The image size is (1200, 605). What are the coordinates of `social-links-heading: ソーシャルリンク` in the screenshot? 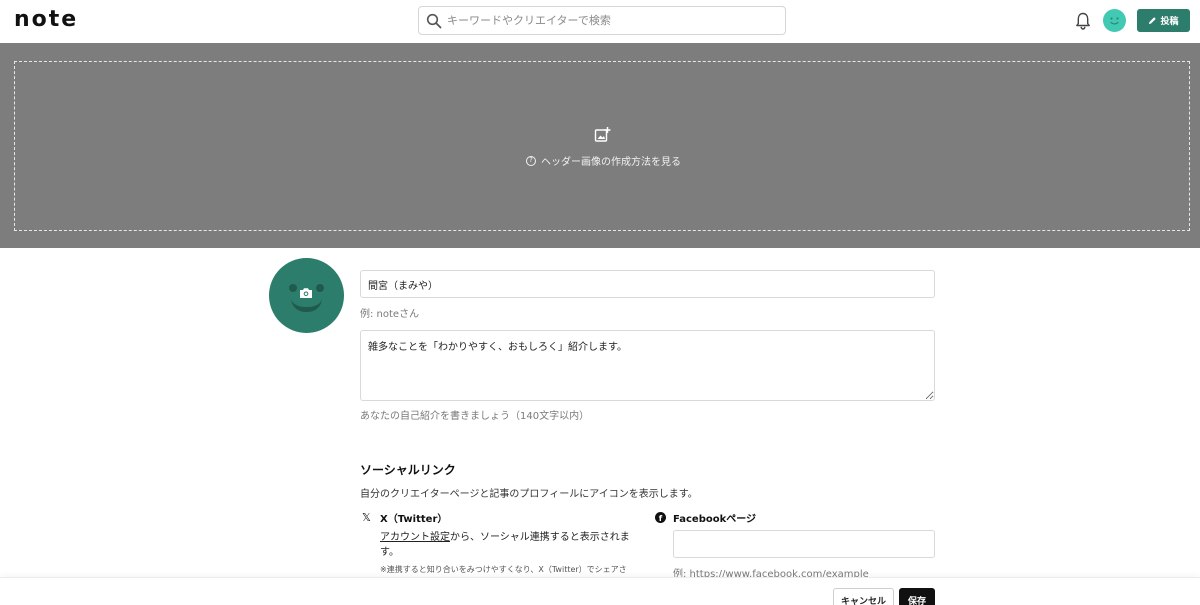 It's located at (408, 470).